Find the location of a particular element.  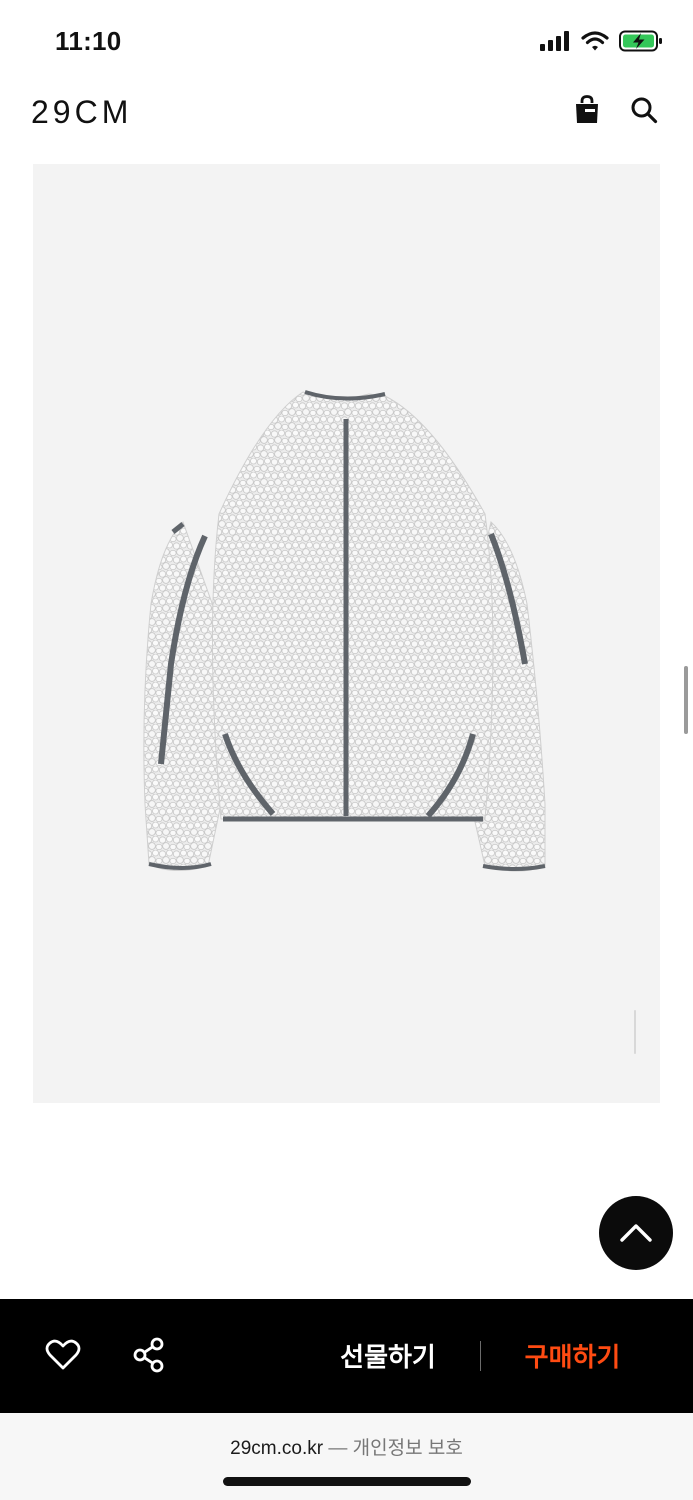

page-scrollbar is located at coordinates (686, 700).